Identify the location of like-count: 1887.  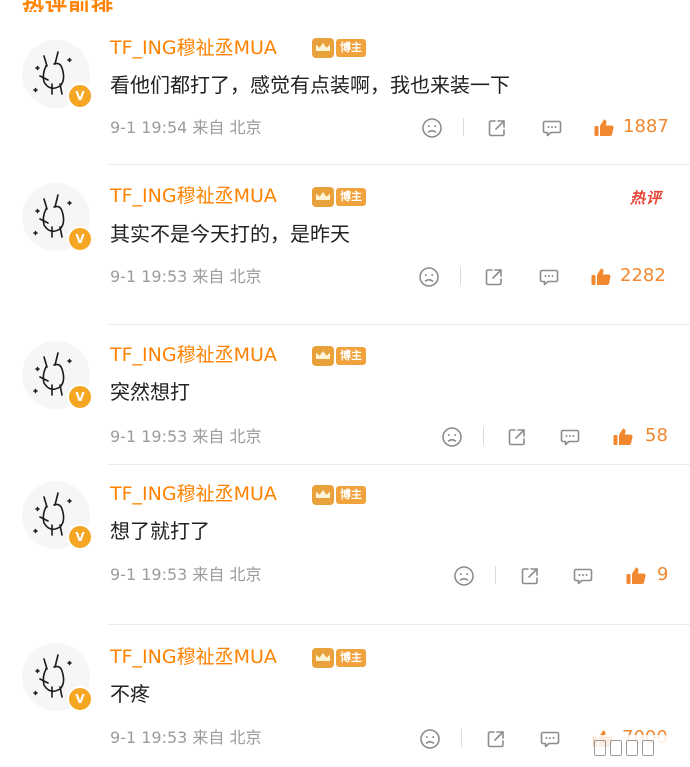
(646, 126).